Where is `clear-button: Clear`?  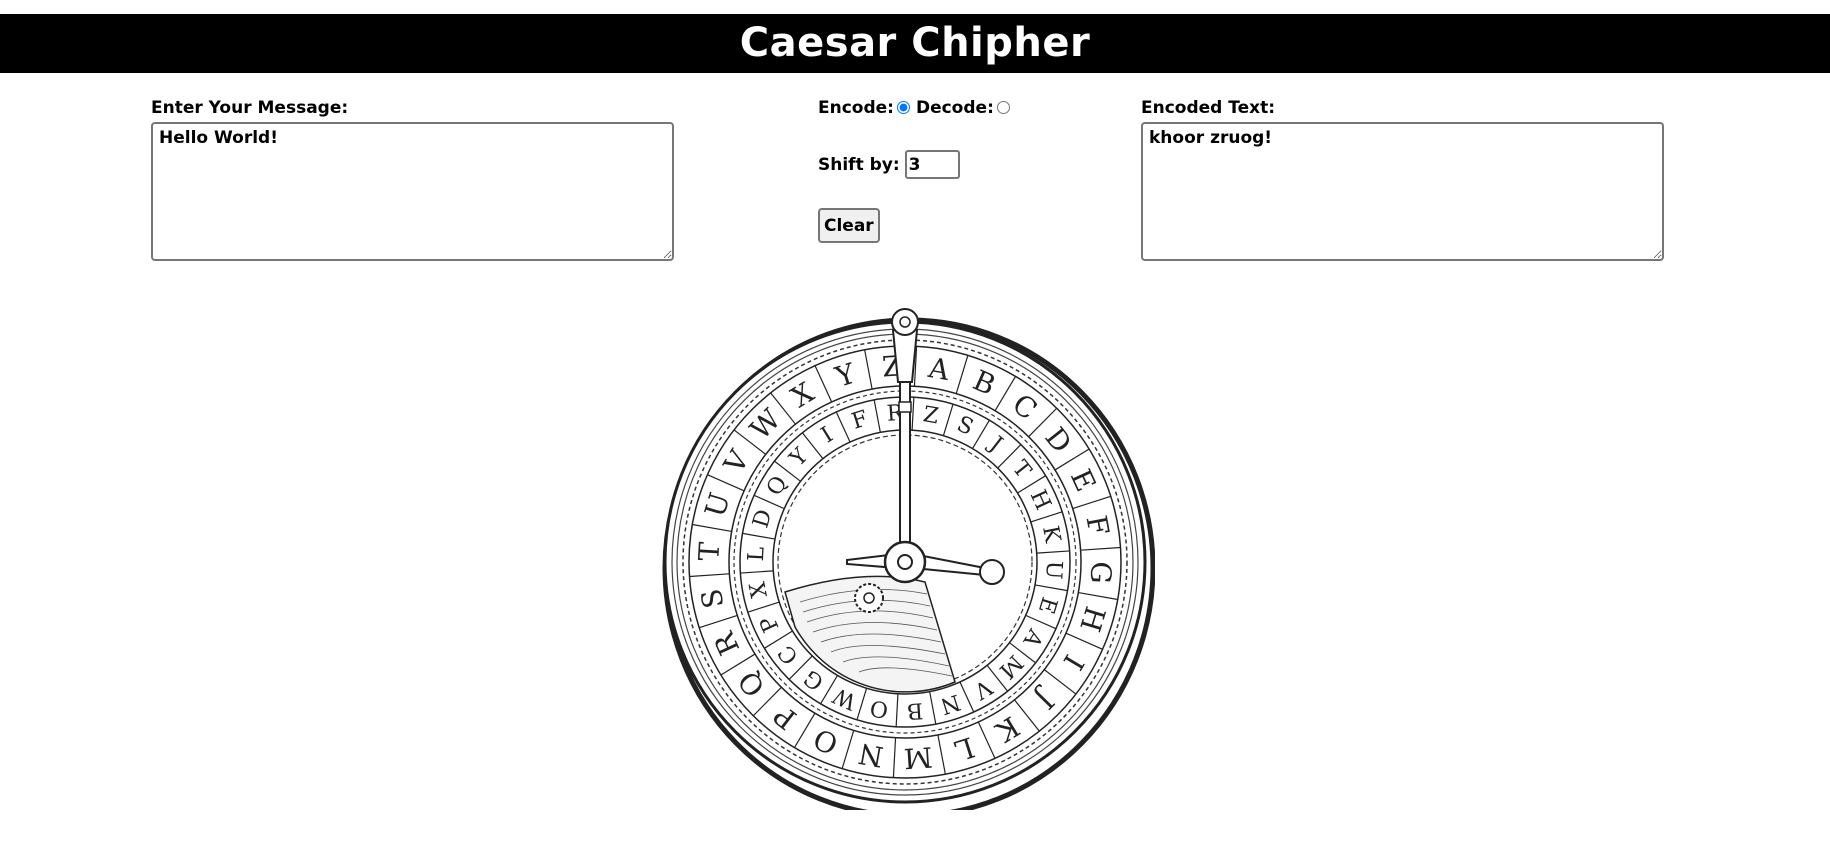
clear-button: Clear is located at coordinates (849, 225).